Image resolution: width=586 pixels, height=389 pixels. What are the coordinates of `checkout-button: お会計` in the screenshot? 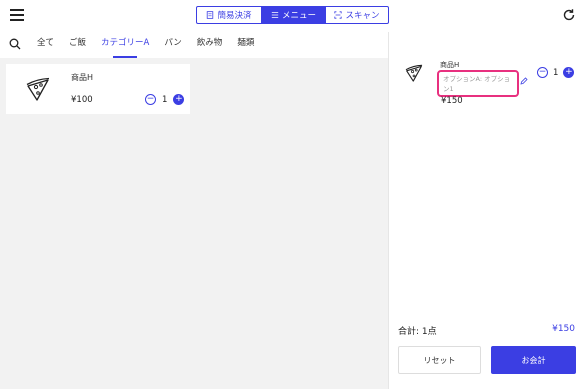 It's located at (533, 360).